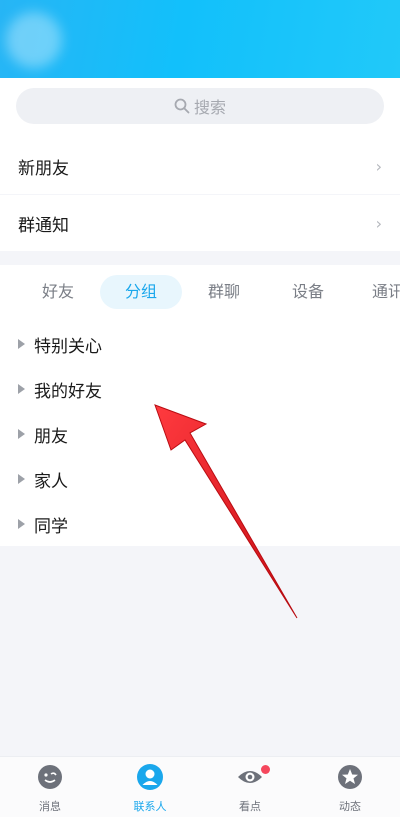 The width and height of the screenshot is (400, 817). What do you see at coordinates (350, 777) in the screenshot?
I see `star-icon` at bounding box center [350, 777].